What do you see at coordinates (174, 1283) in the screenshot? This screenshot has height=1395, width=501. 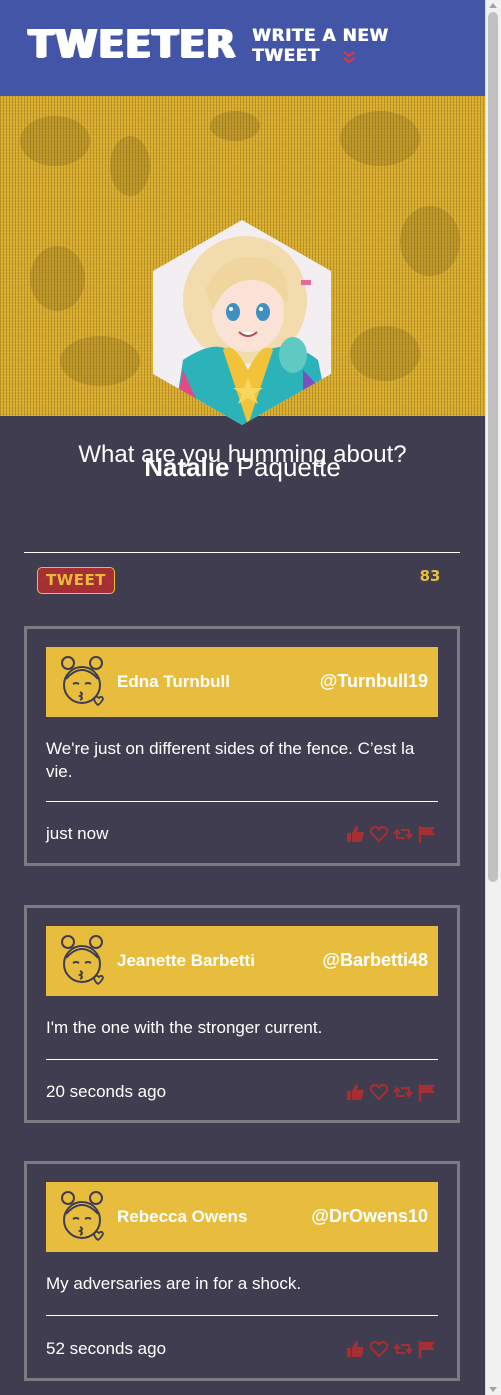 I see `tweet-text: My adversaries are in for a shock.` at bounding box center [174, 1283].